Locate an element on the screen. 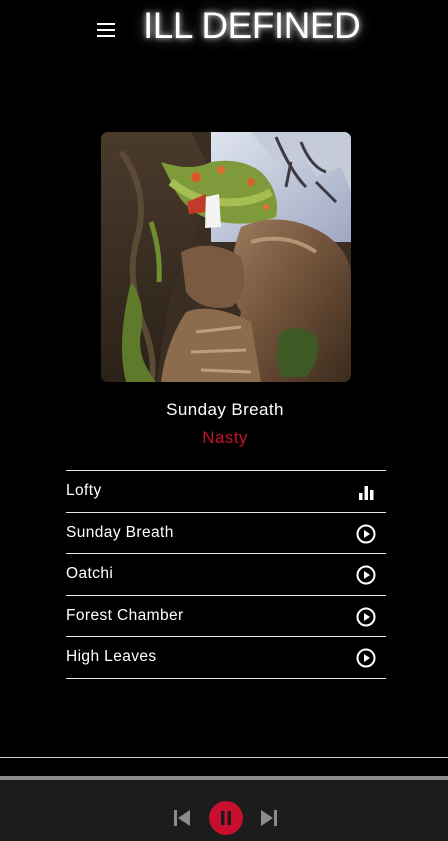 This screenshot has width=448, height=841. pause-icon is located at coordinates (226, 818).